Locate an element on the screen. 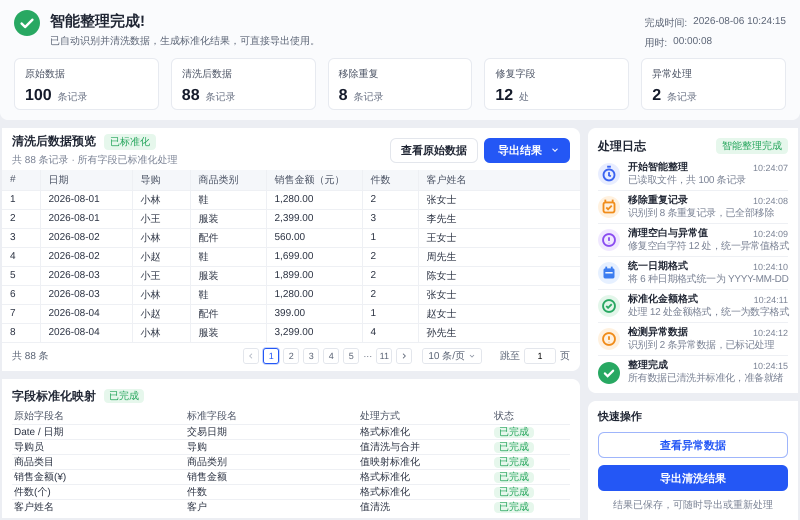 The width and height of the screenshot is (800, 520). card-title: 字段标准化映射 is located at coordinates (54, 396).